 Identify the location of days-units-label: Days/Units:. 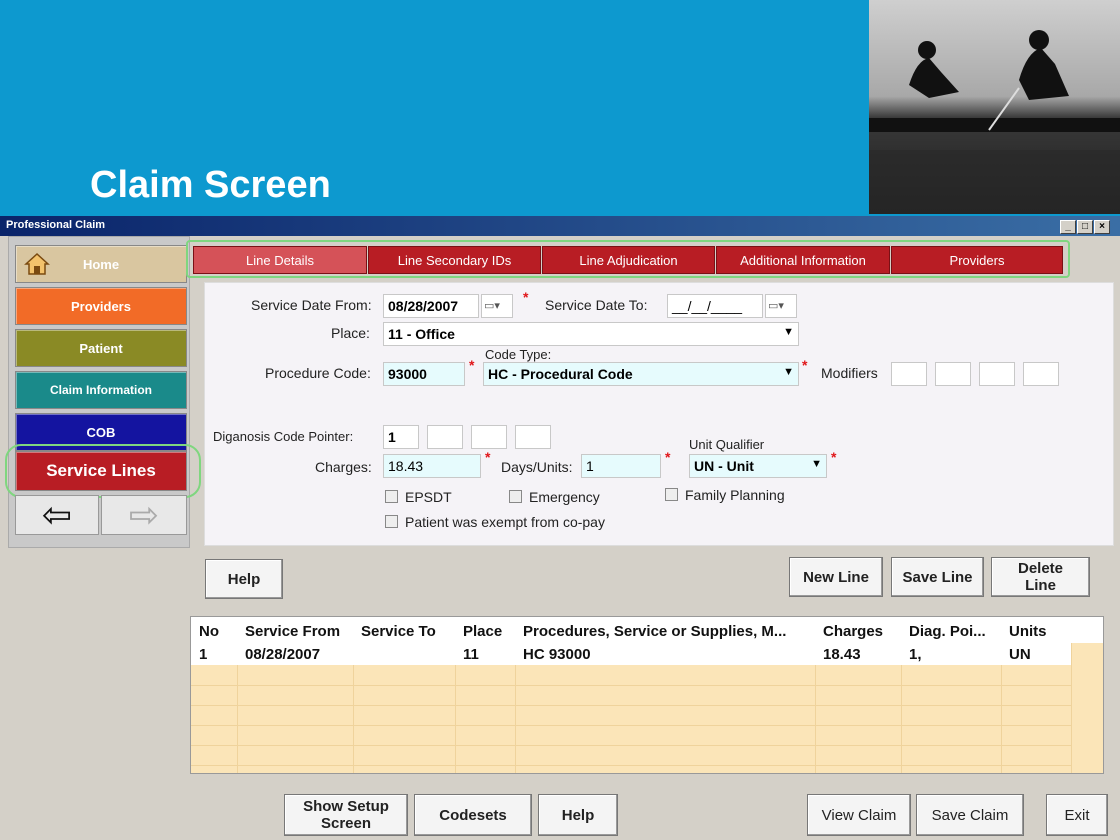
(537, 467).